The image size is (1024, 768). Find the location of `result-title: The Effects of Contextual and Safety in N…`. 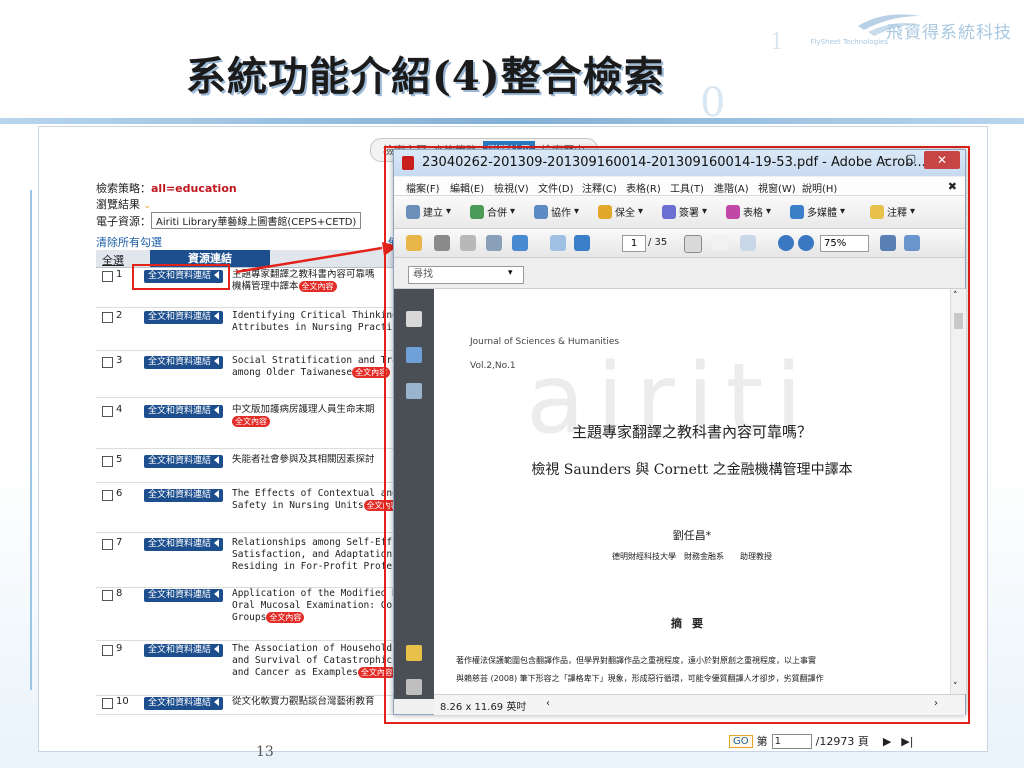

result-title: The Effects of Contextual and Safety in N… is located at coordinates (314, 500).